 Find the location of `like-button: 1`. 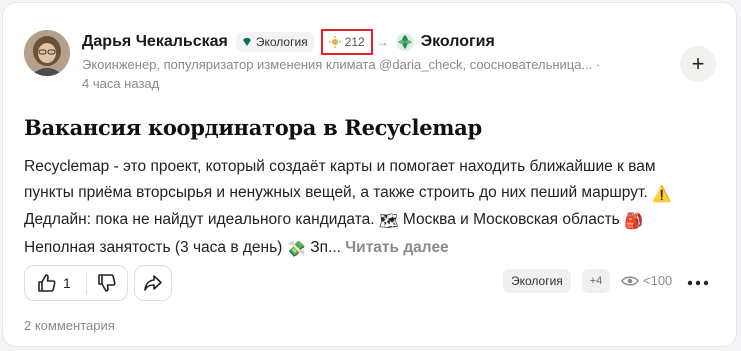

like-button: 1 is located at coordinates (55, 283).